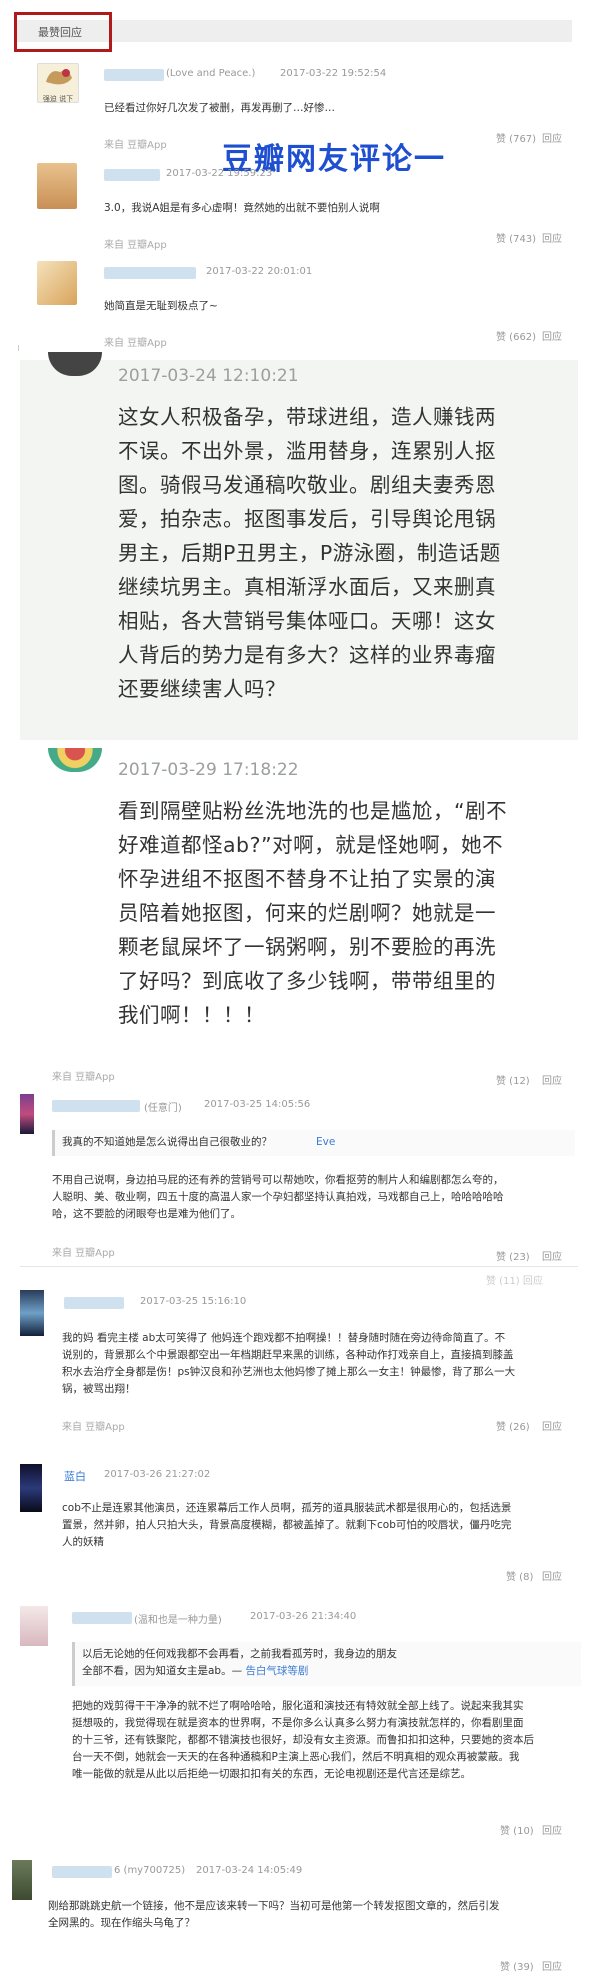 This screenshot has height=1978, width=595. What do you see at coordinates (157, 1474) in the screenshot?
I see `comment-time: 2017-03-26 21:27:02` at bounding box center [157, 1474].